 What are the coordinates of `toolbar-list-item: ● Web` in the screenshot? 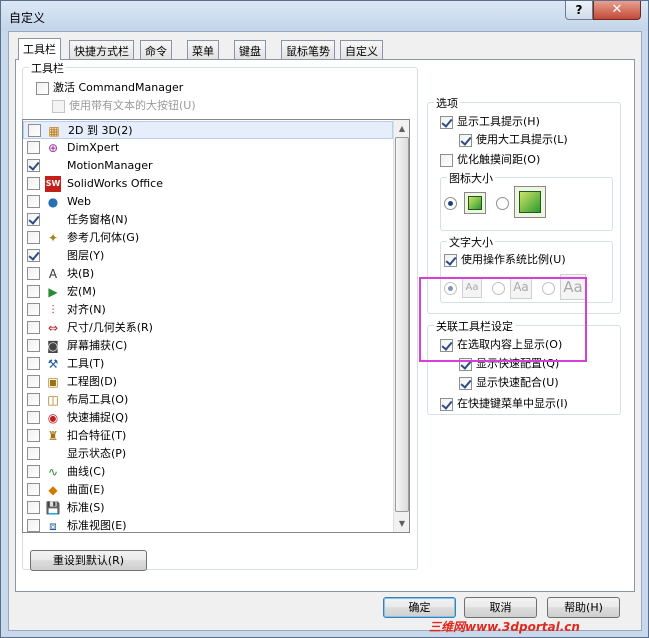 It's located at (208, 202).